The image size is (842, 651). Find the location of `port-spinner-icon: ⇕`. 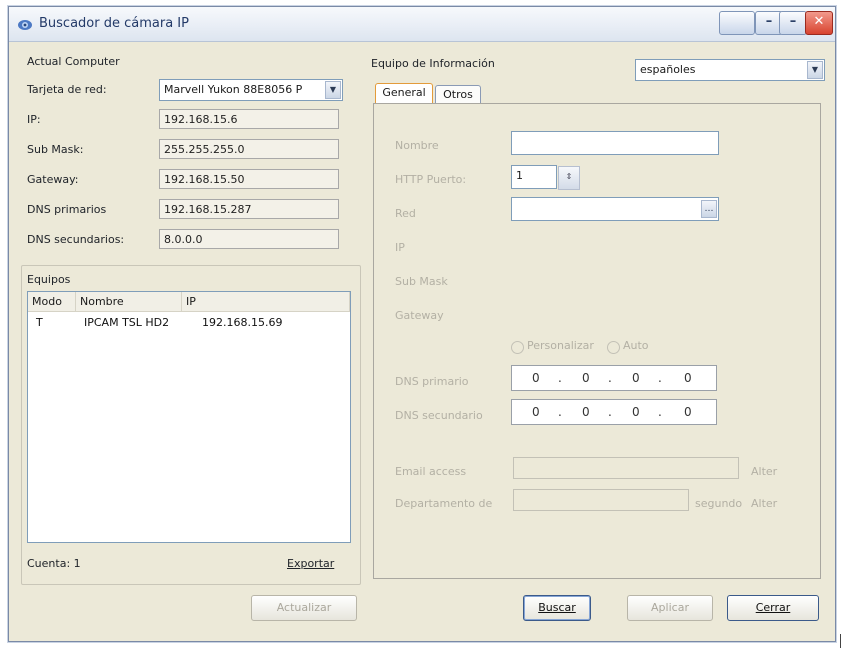

port-spinner-icon: ⇕ is located at coordinates (569, 178).